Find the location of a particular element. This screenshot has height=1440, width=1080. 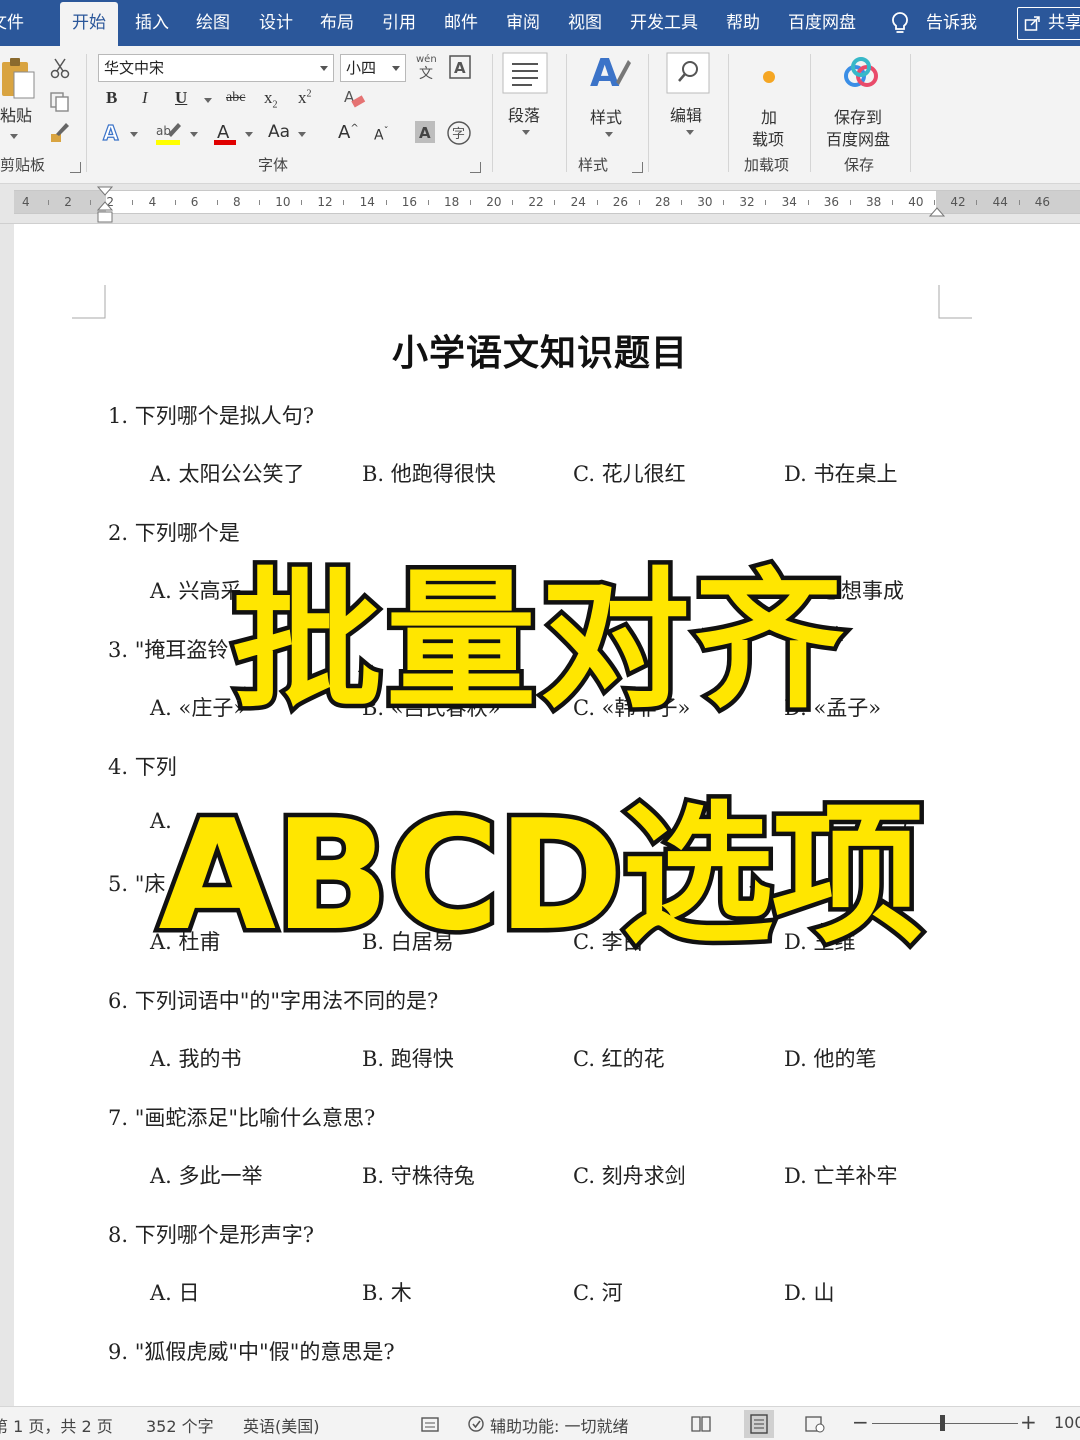

answer-option: B. 他跑得很快 is located at coordinates (429, 473).